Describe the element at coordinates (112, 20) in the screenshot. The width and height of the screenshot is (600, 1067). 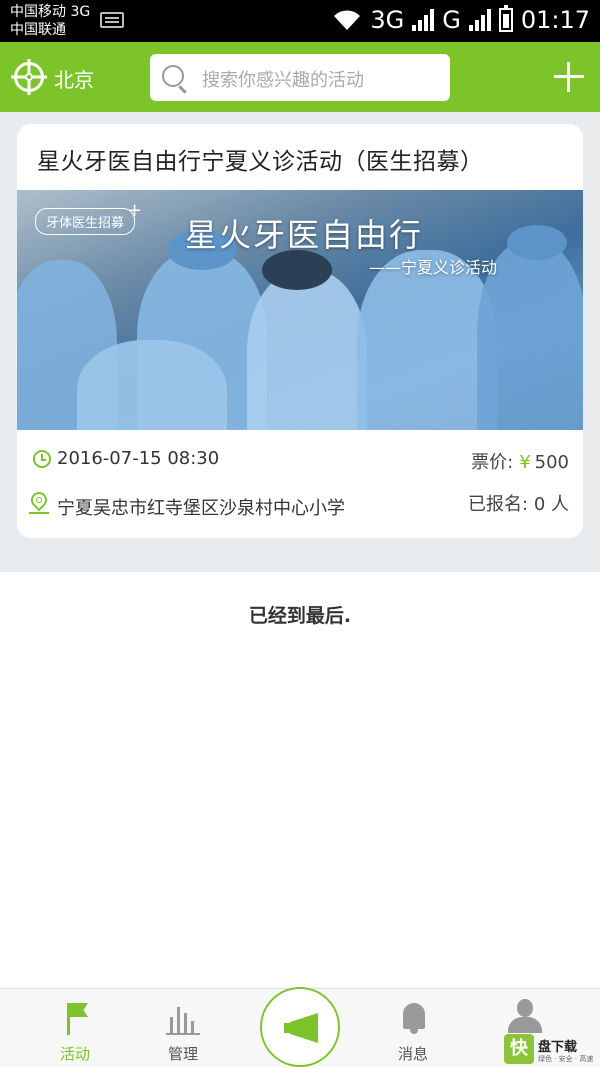
I see `keyboard-icon` at that location.